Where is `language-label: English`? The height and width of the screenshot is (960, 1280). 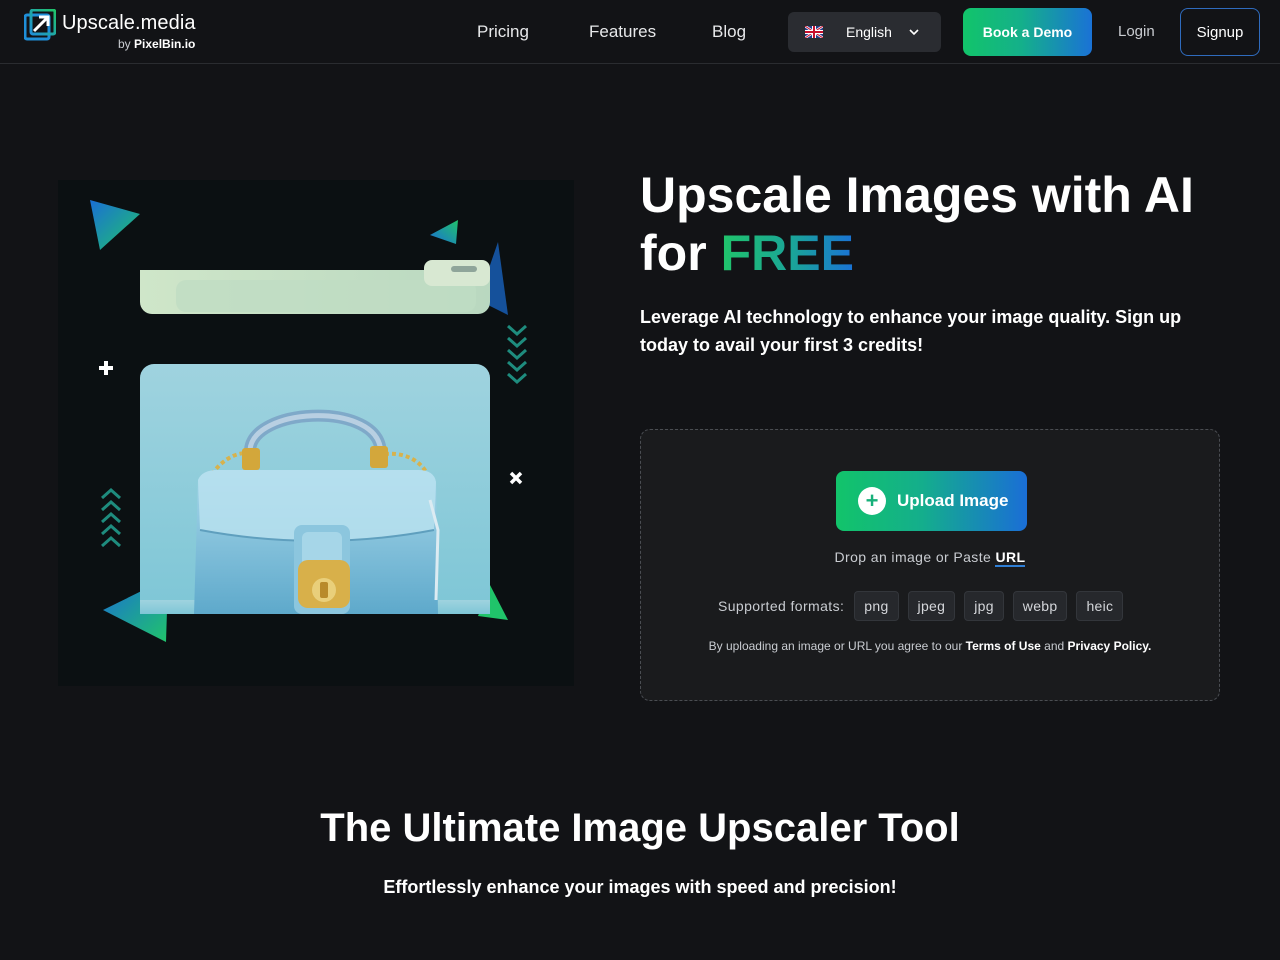 language-label: English is located at coordinates (869, 32).